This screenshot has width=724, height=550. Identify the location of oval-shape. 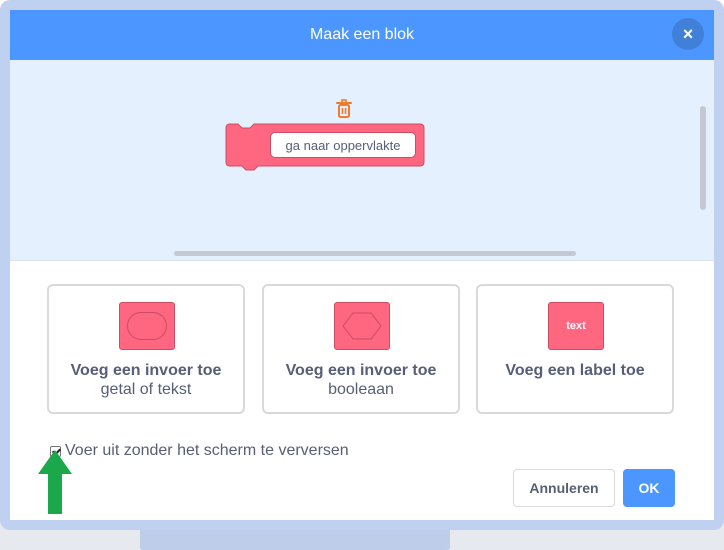
(147, 326).